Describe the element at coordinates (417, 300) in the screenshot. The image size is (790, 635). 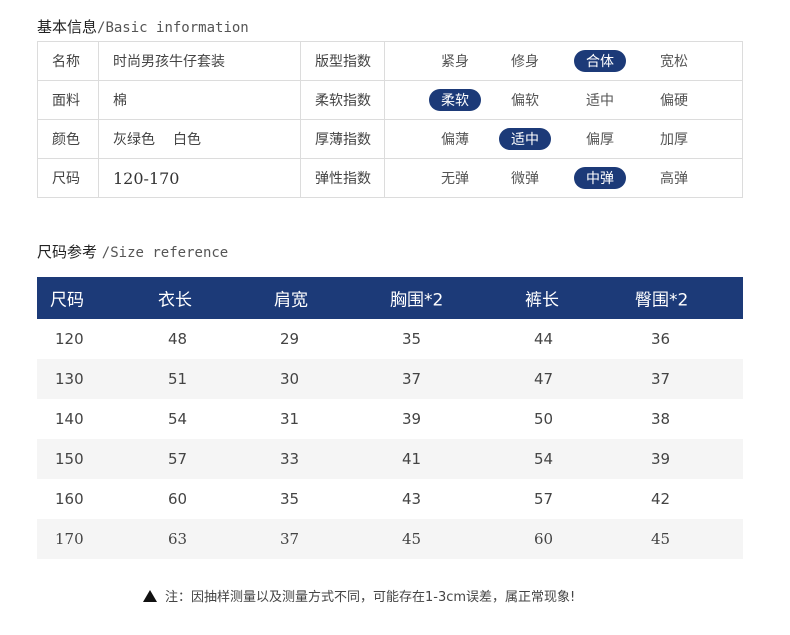
I see `column-header: 胸围*2` at that location.